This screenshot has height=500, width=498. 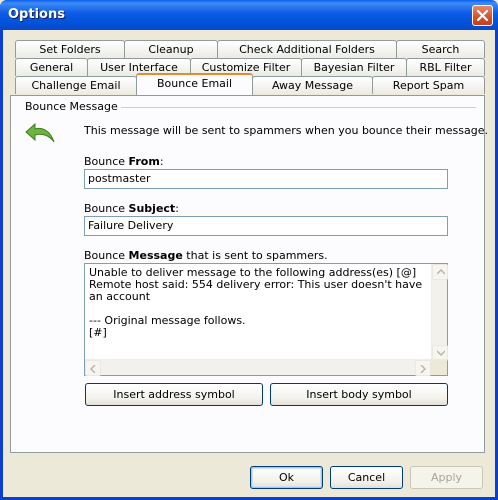 I want to click on scroll-left-button, so click(x=93, y=368).